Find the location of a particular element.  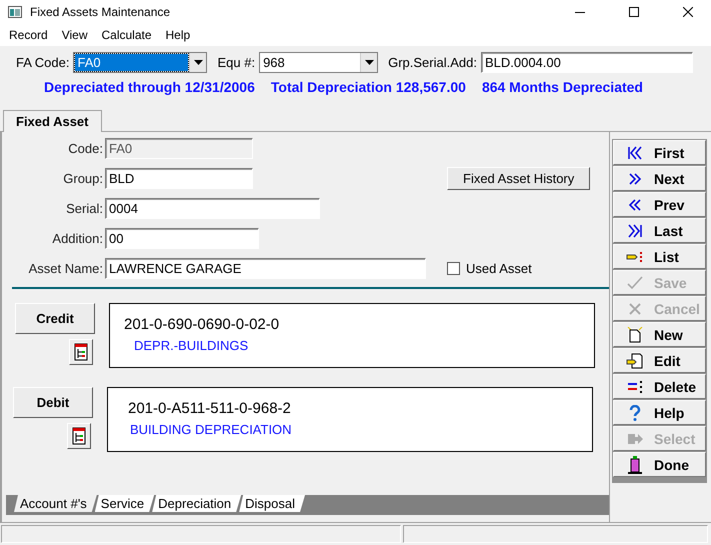

history-button: Fixed Asset History is located at coordinates (518, 178).